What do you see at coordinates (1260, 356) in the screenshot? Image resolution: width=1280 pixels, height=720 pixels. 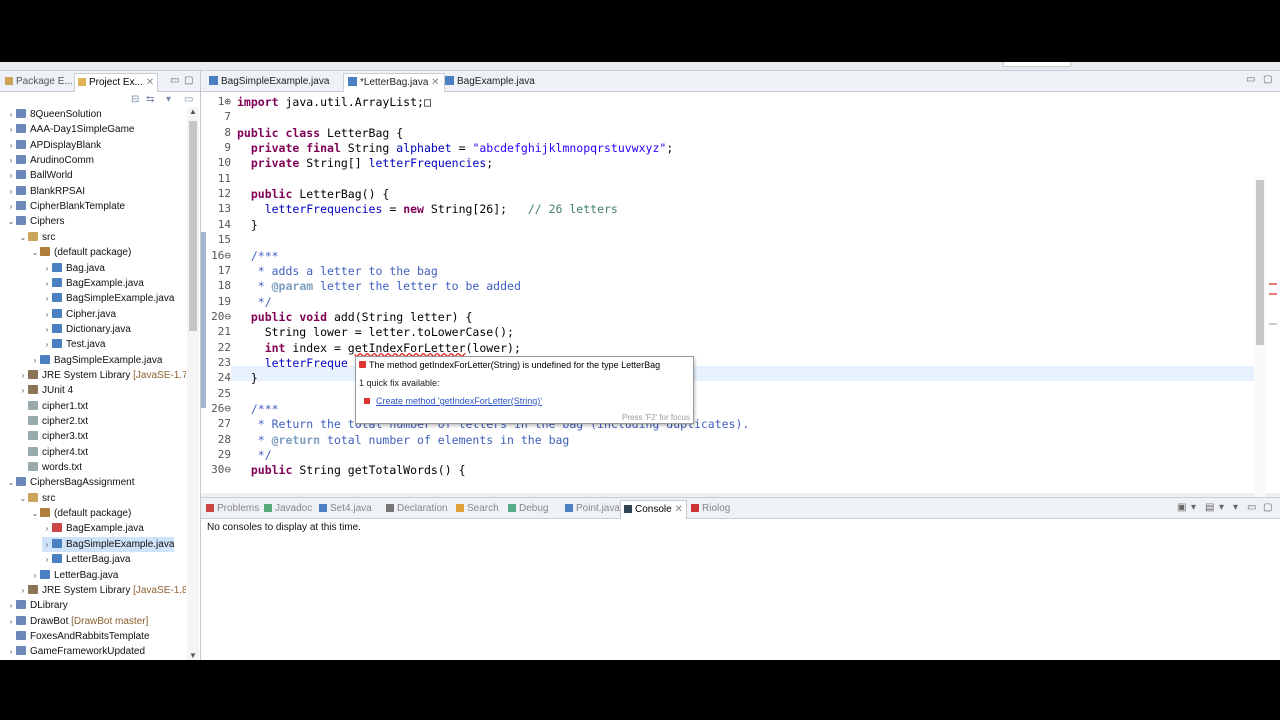 I see `editor-scrollbar` at bounding box center [1260, 356].